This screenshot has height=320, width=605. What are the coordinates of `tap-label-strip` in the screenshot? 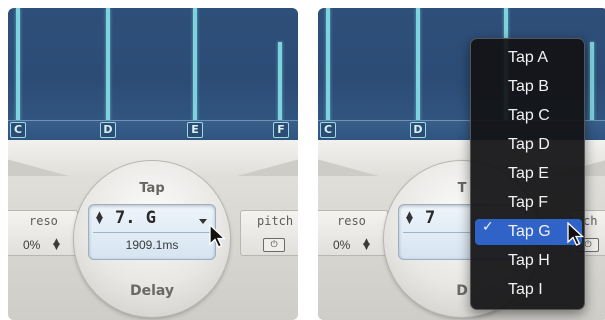 It's located at (153, 130).